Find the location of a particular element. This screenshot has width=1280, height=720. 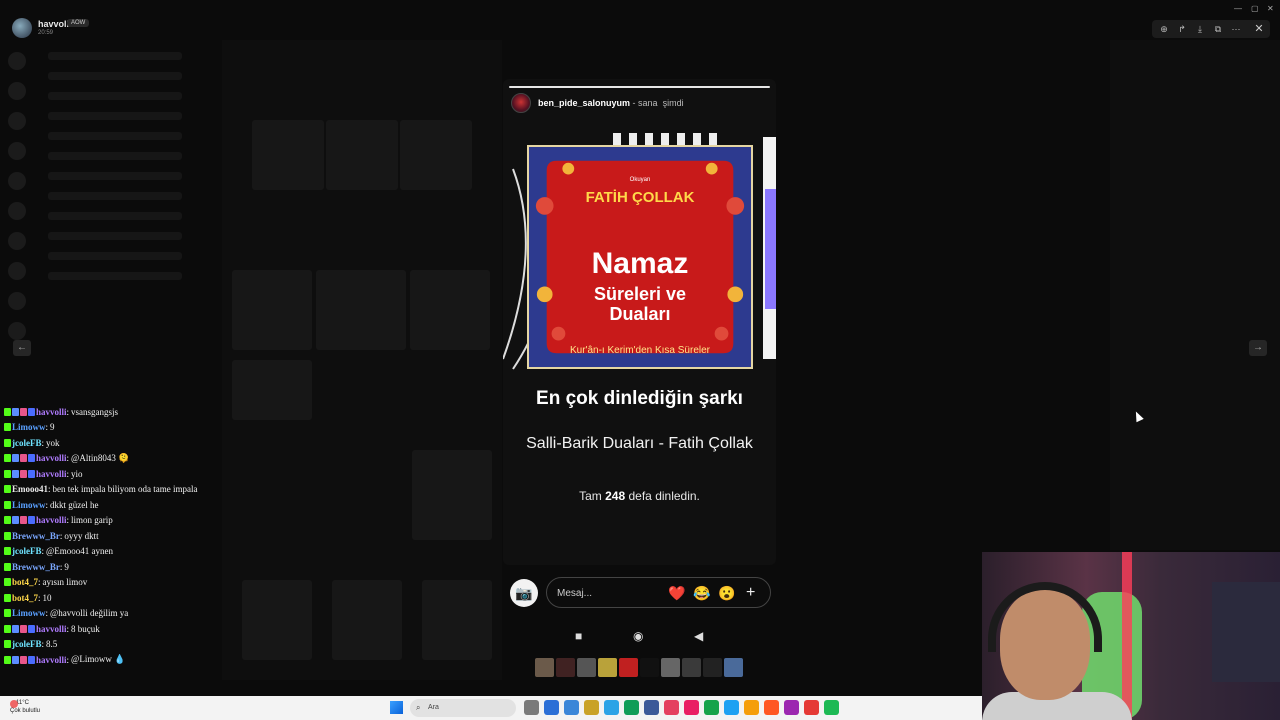

chat-text: yok is located at coordinates (53, 442).